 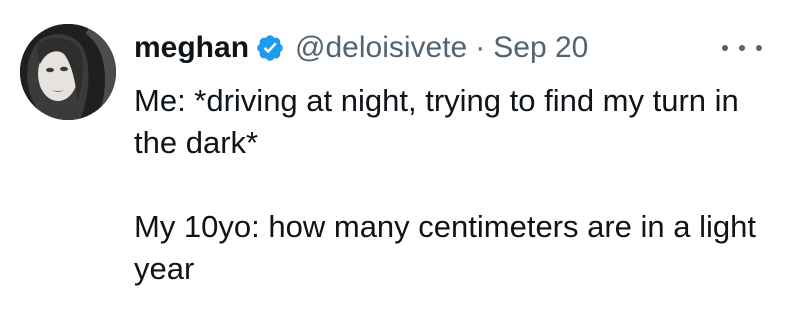 I want to click on user-handle: @deloisivete, so click(x=381, y=48).